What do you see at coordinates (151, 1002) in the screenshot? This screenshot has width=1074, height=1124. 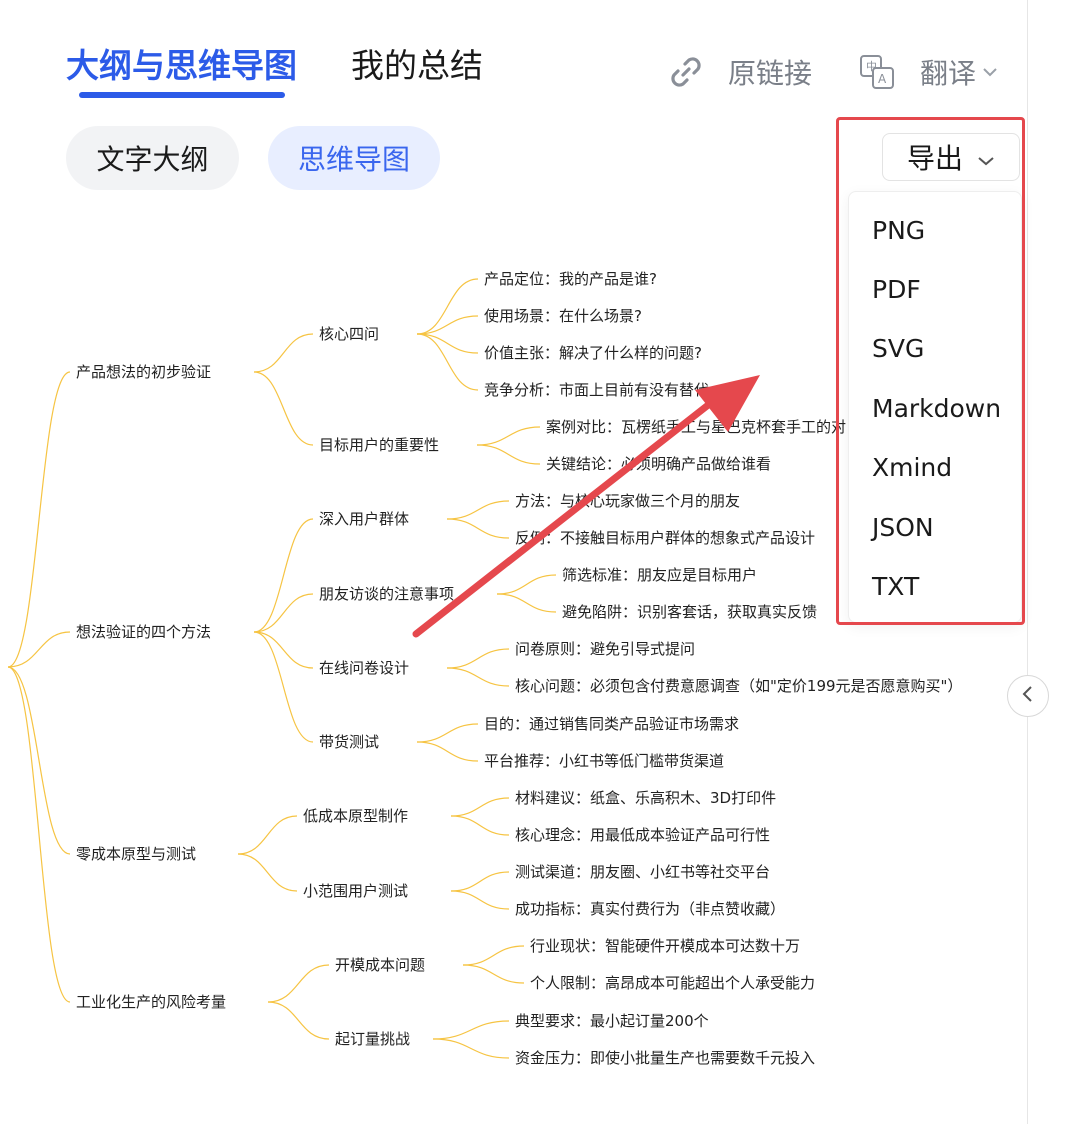 I see `mindmap-branch-node: 工业化生产的风险考量` at bounding box center [151, 1002].